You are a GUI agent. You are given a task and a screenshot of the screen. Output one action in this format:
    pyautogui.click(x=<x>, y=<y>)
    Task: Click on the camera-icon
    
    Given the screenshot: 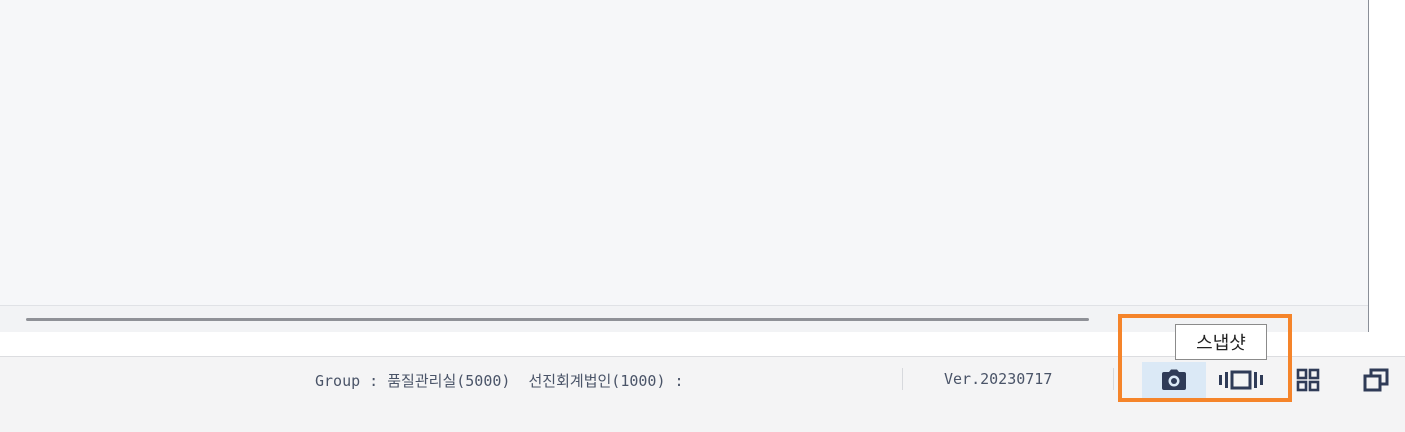 What is the action you would take?
    pyautogui.click(x=1174, y=379)
    